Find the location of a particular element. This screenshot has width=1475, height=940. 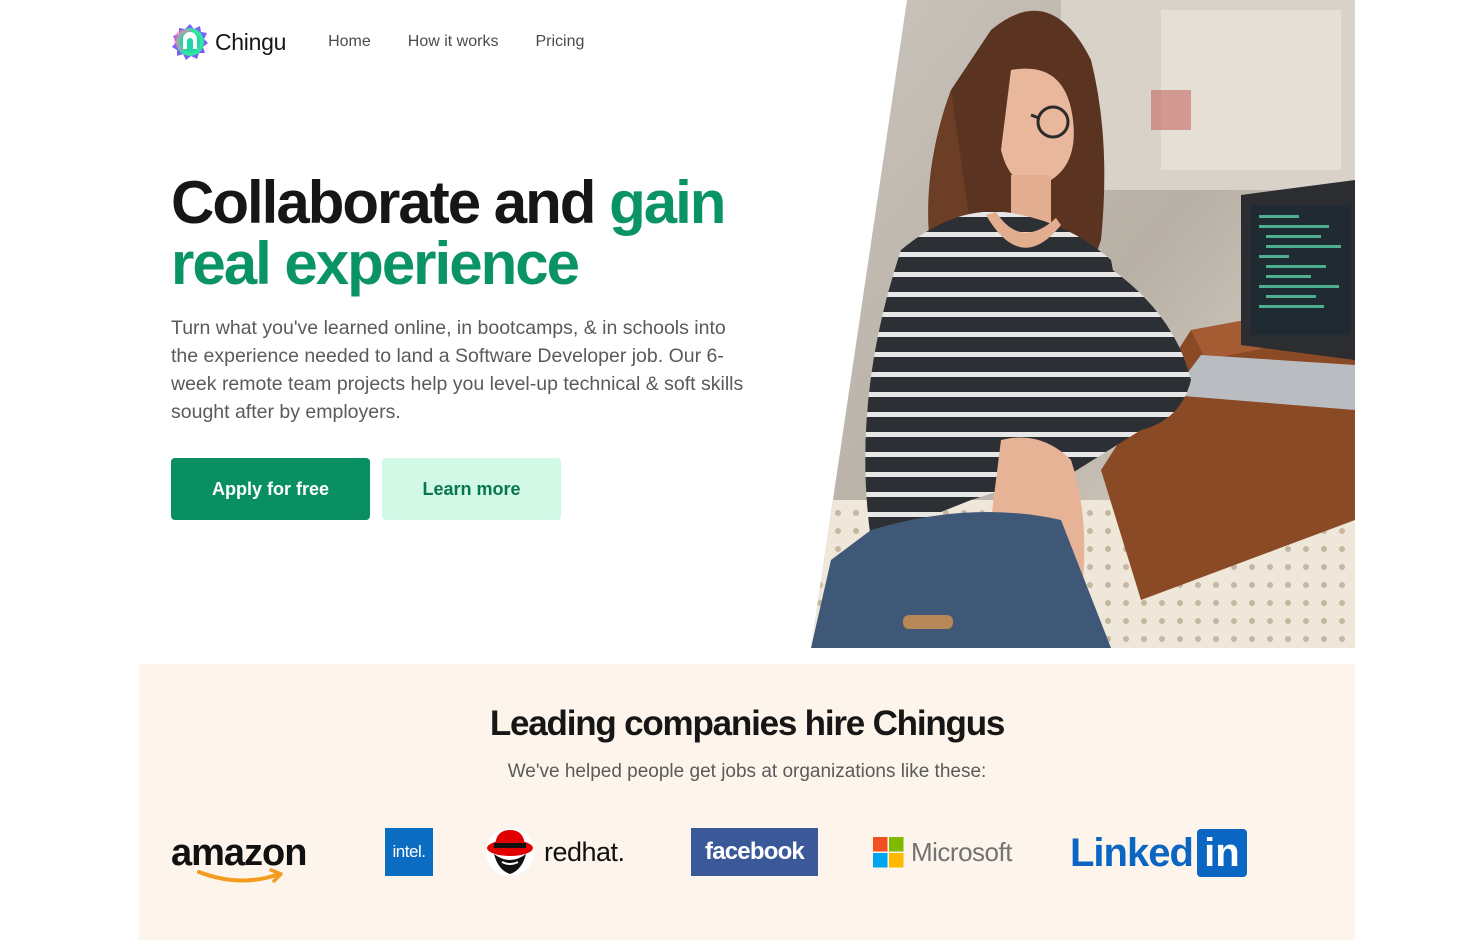

amazon-wordmark: amazon is located at coordinates (238, 853).